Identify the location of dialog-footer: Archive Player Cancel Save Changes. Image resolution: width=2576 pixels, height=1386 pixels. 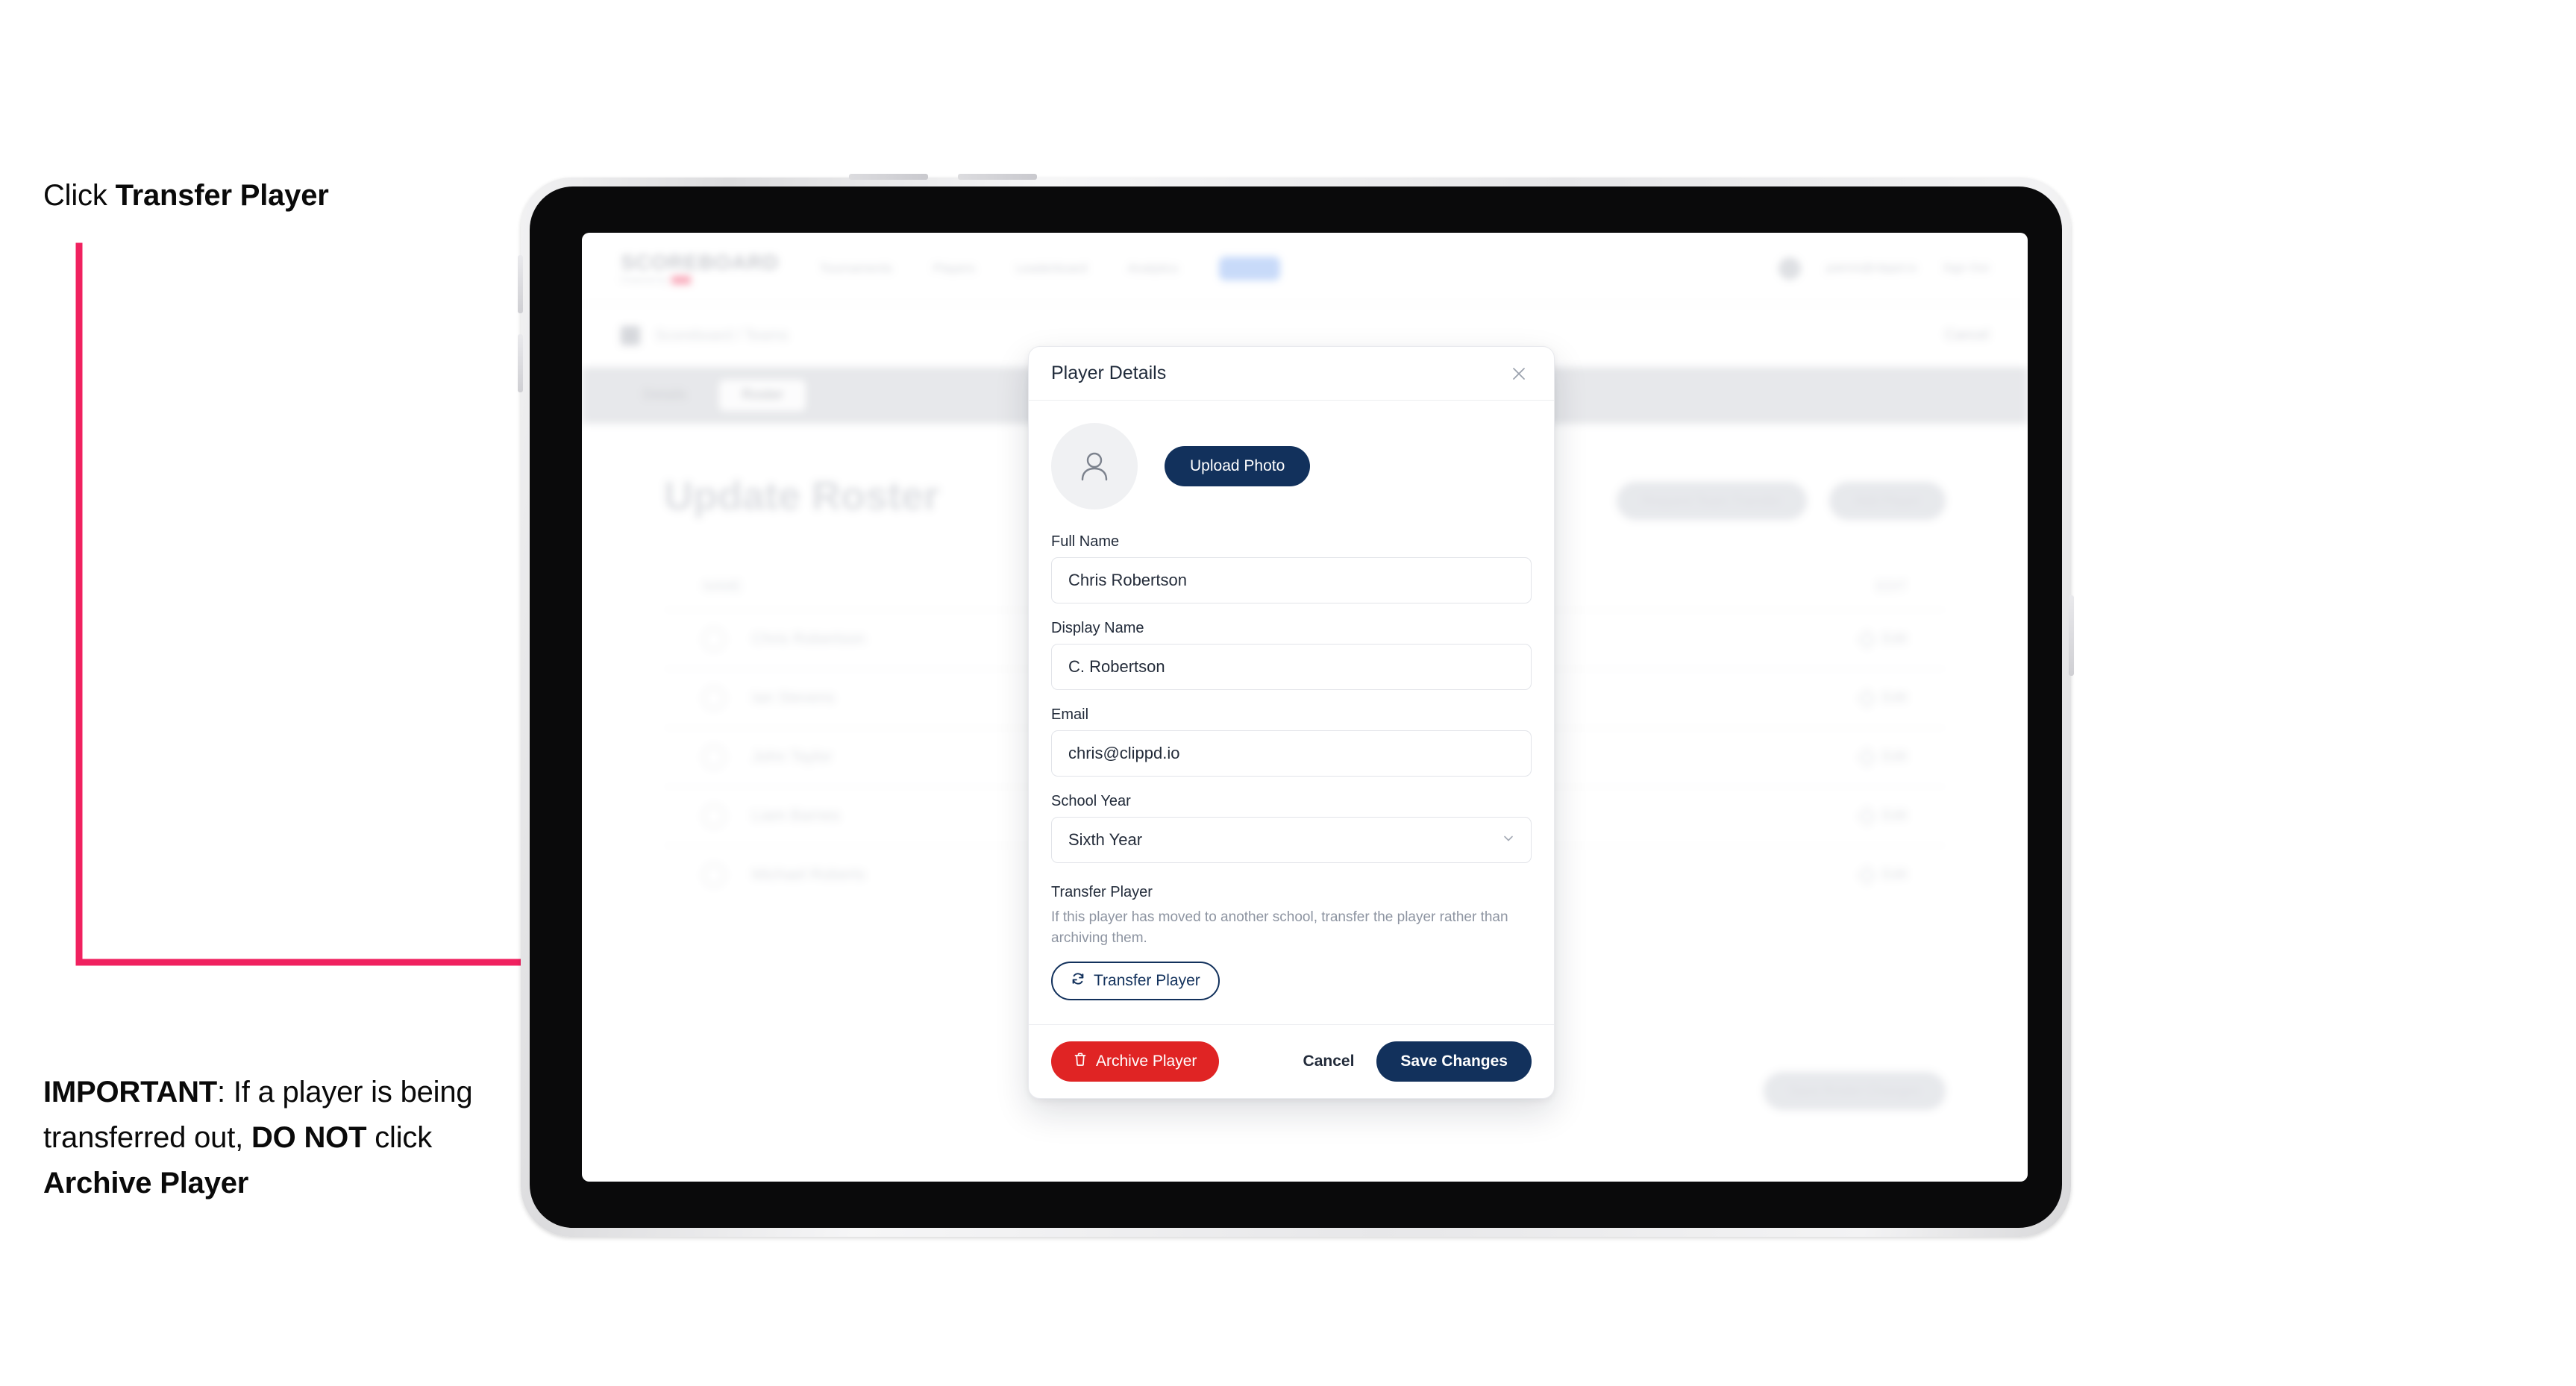
(1291, 1061).